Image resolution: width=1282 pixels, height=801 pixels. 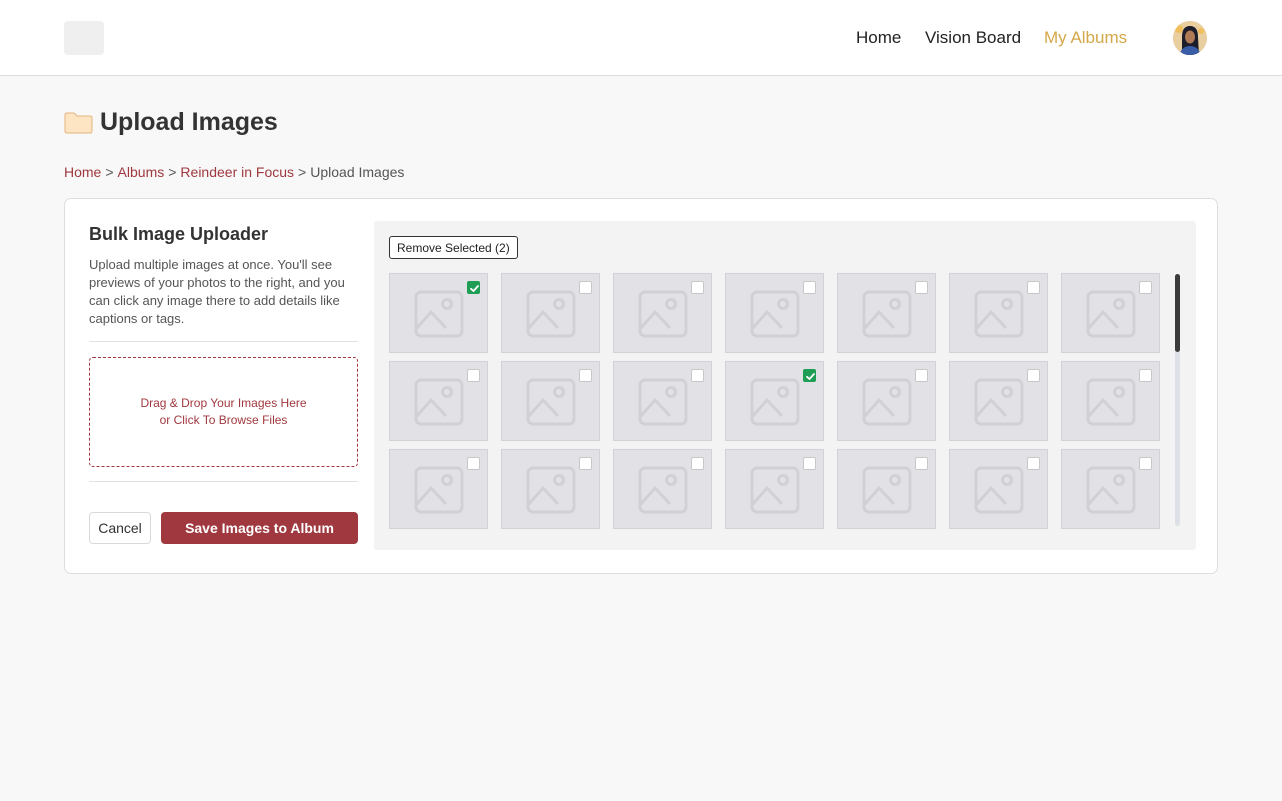 I want to click on remove-selected-button: Remove Selected (2), so click(x=453, y=247).